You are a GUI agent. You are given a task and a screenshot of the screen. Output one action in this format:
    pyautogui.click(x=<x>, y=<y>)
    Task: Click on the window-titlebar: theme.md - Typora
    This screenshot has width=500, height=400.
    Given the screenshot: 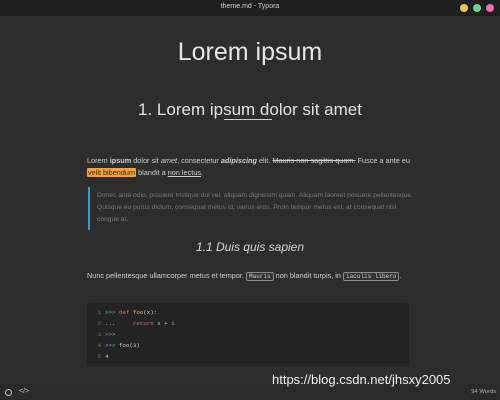 What is the action you would take?
    pyautogui.click(x=250, y=8)
    